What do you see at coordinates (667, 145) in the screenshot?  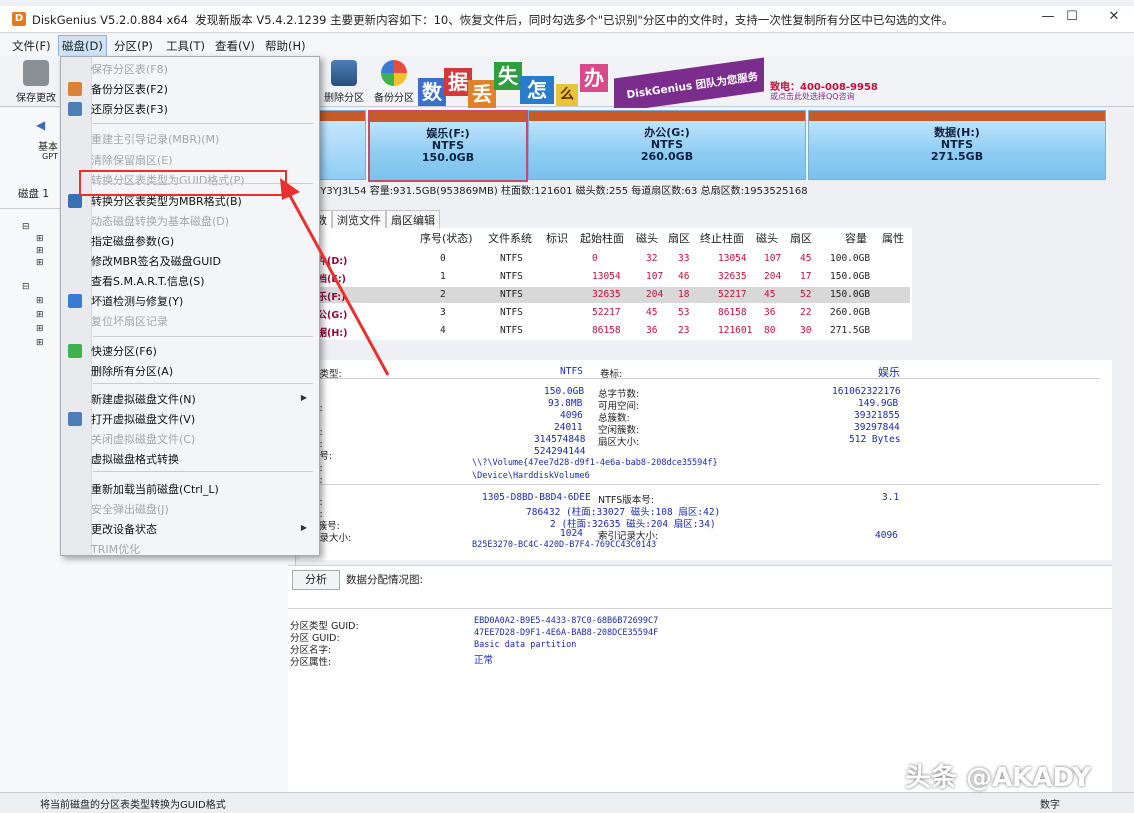 I see `partition-block-g: 办公(G:) NTFS 260.0GB` at bounding box center [667, 145].